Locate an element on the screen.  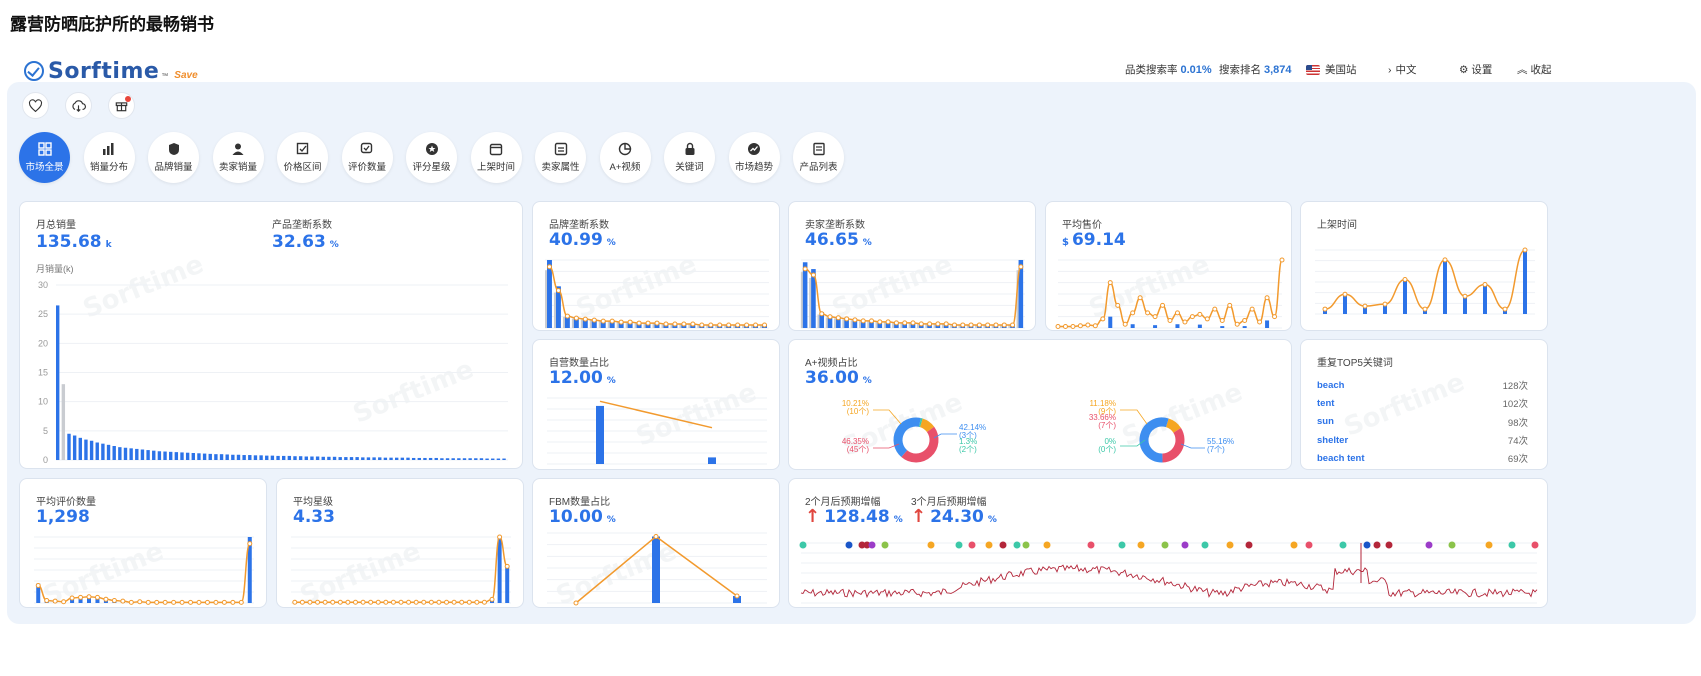
seller-monopoly-card: Sorftime 卖家垄断系数 46.65% is located at coordinates (912, 266).